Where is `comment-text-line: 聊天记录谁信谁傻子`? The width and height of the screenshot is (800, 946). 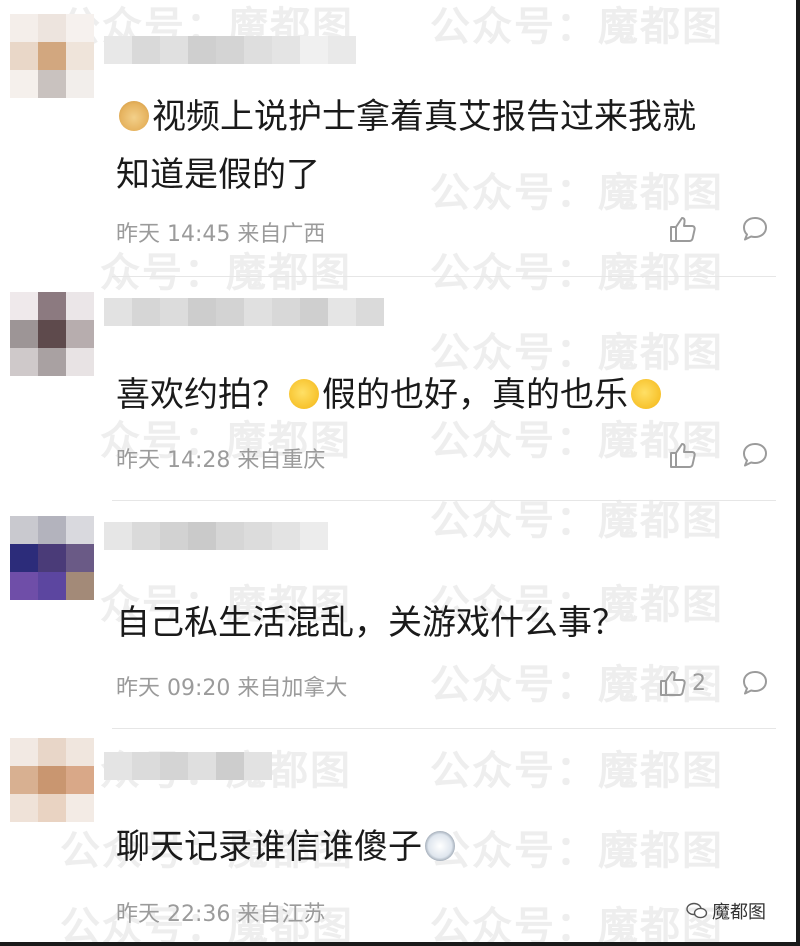
comment-text-line: 聊天记录谁信谁傻子 is located at coordinates (269, 847).